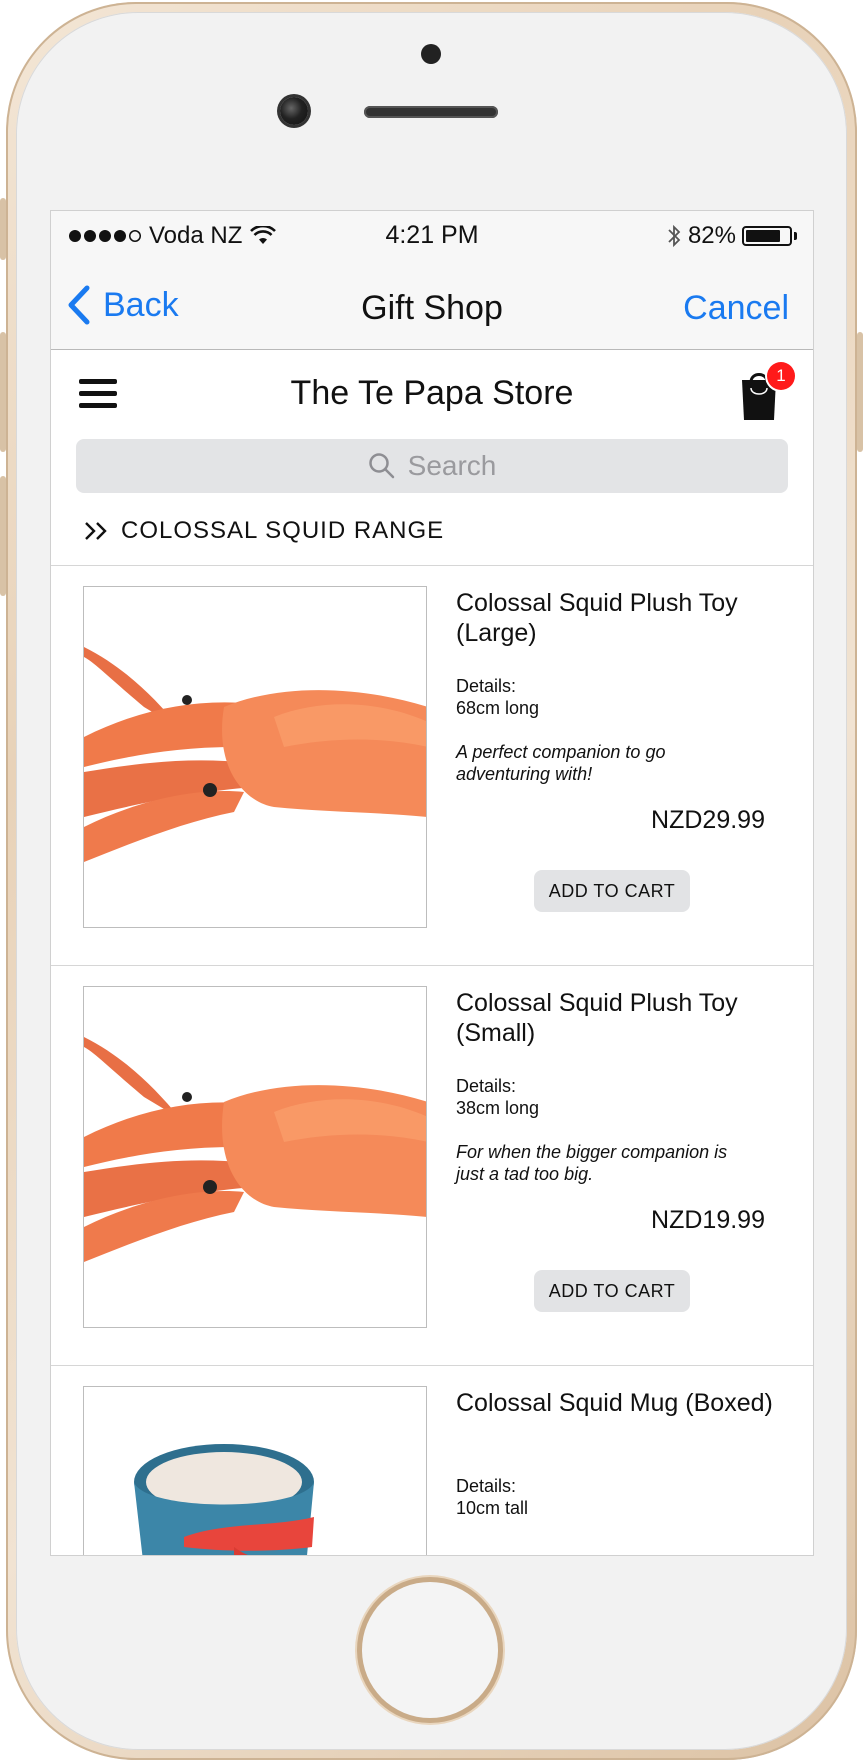  What do you see at coordinates (452, 465) in the screenshot?
I see `search-placeholder: Search` at bounding box center [452, 465].